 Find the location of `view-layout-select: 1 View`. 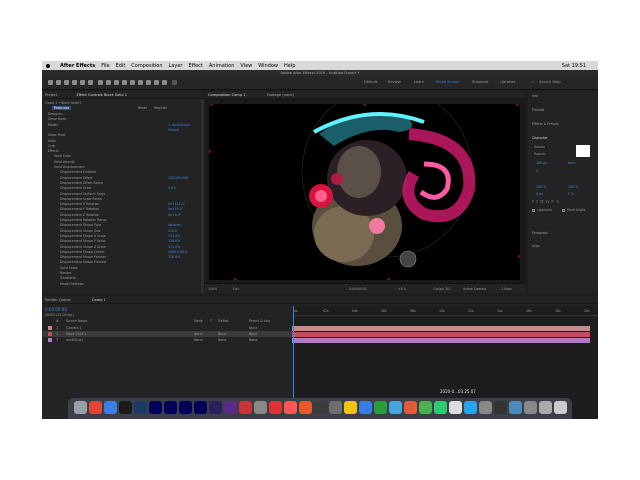

view-layout-select: 1 View is located at coordinates (506, 289).